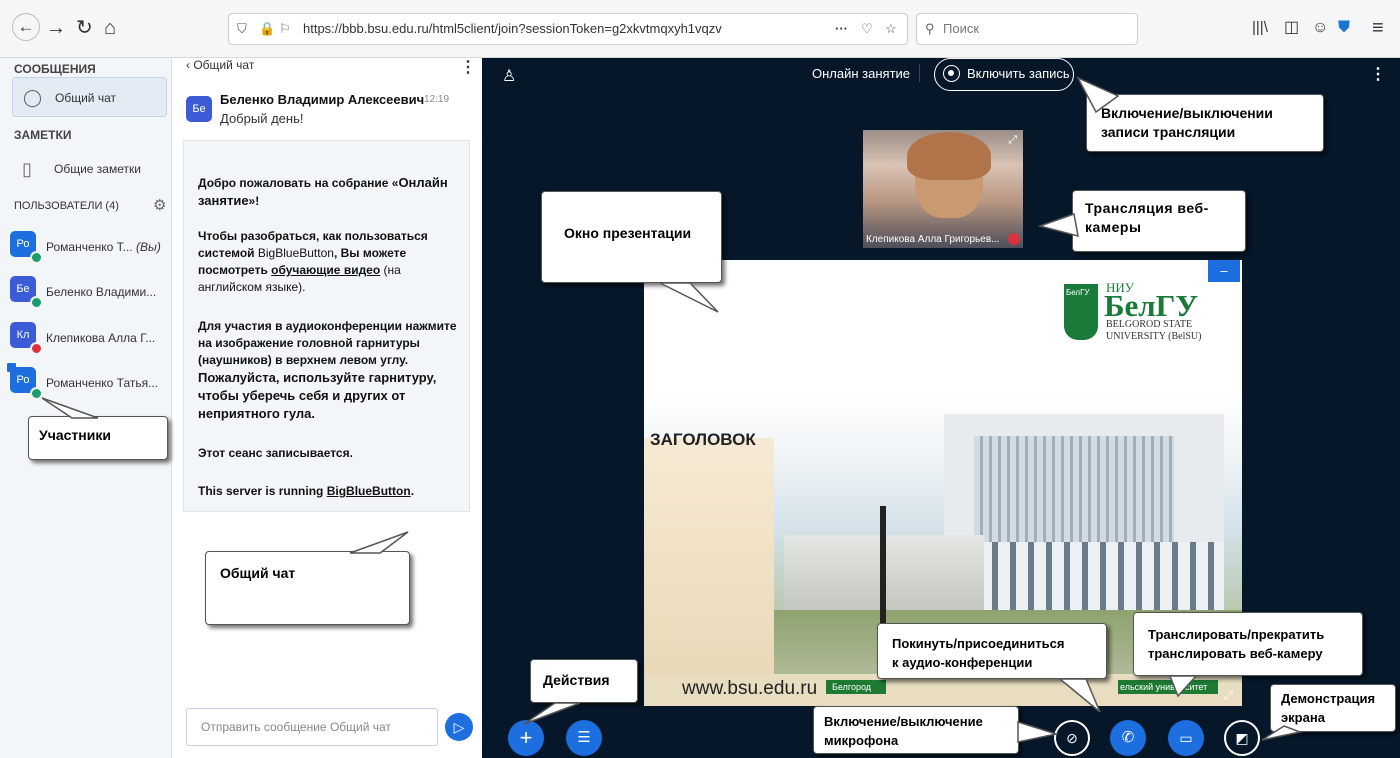 The image size is (1400, 758). Describe the element at coordinates (1282, 733) in the screenshot. I see `pointer-screen-share` at that location.